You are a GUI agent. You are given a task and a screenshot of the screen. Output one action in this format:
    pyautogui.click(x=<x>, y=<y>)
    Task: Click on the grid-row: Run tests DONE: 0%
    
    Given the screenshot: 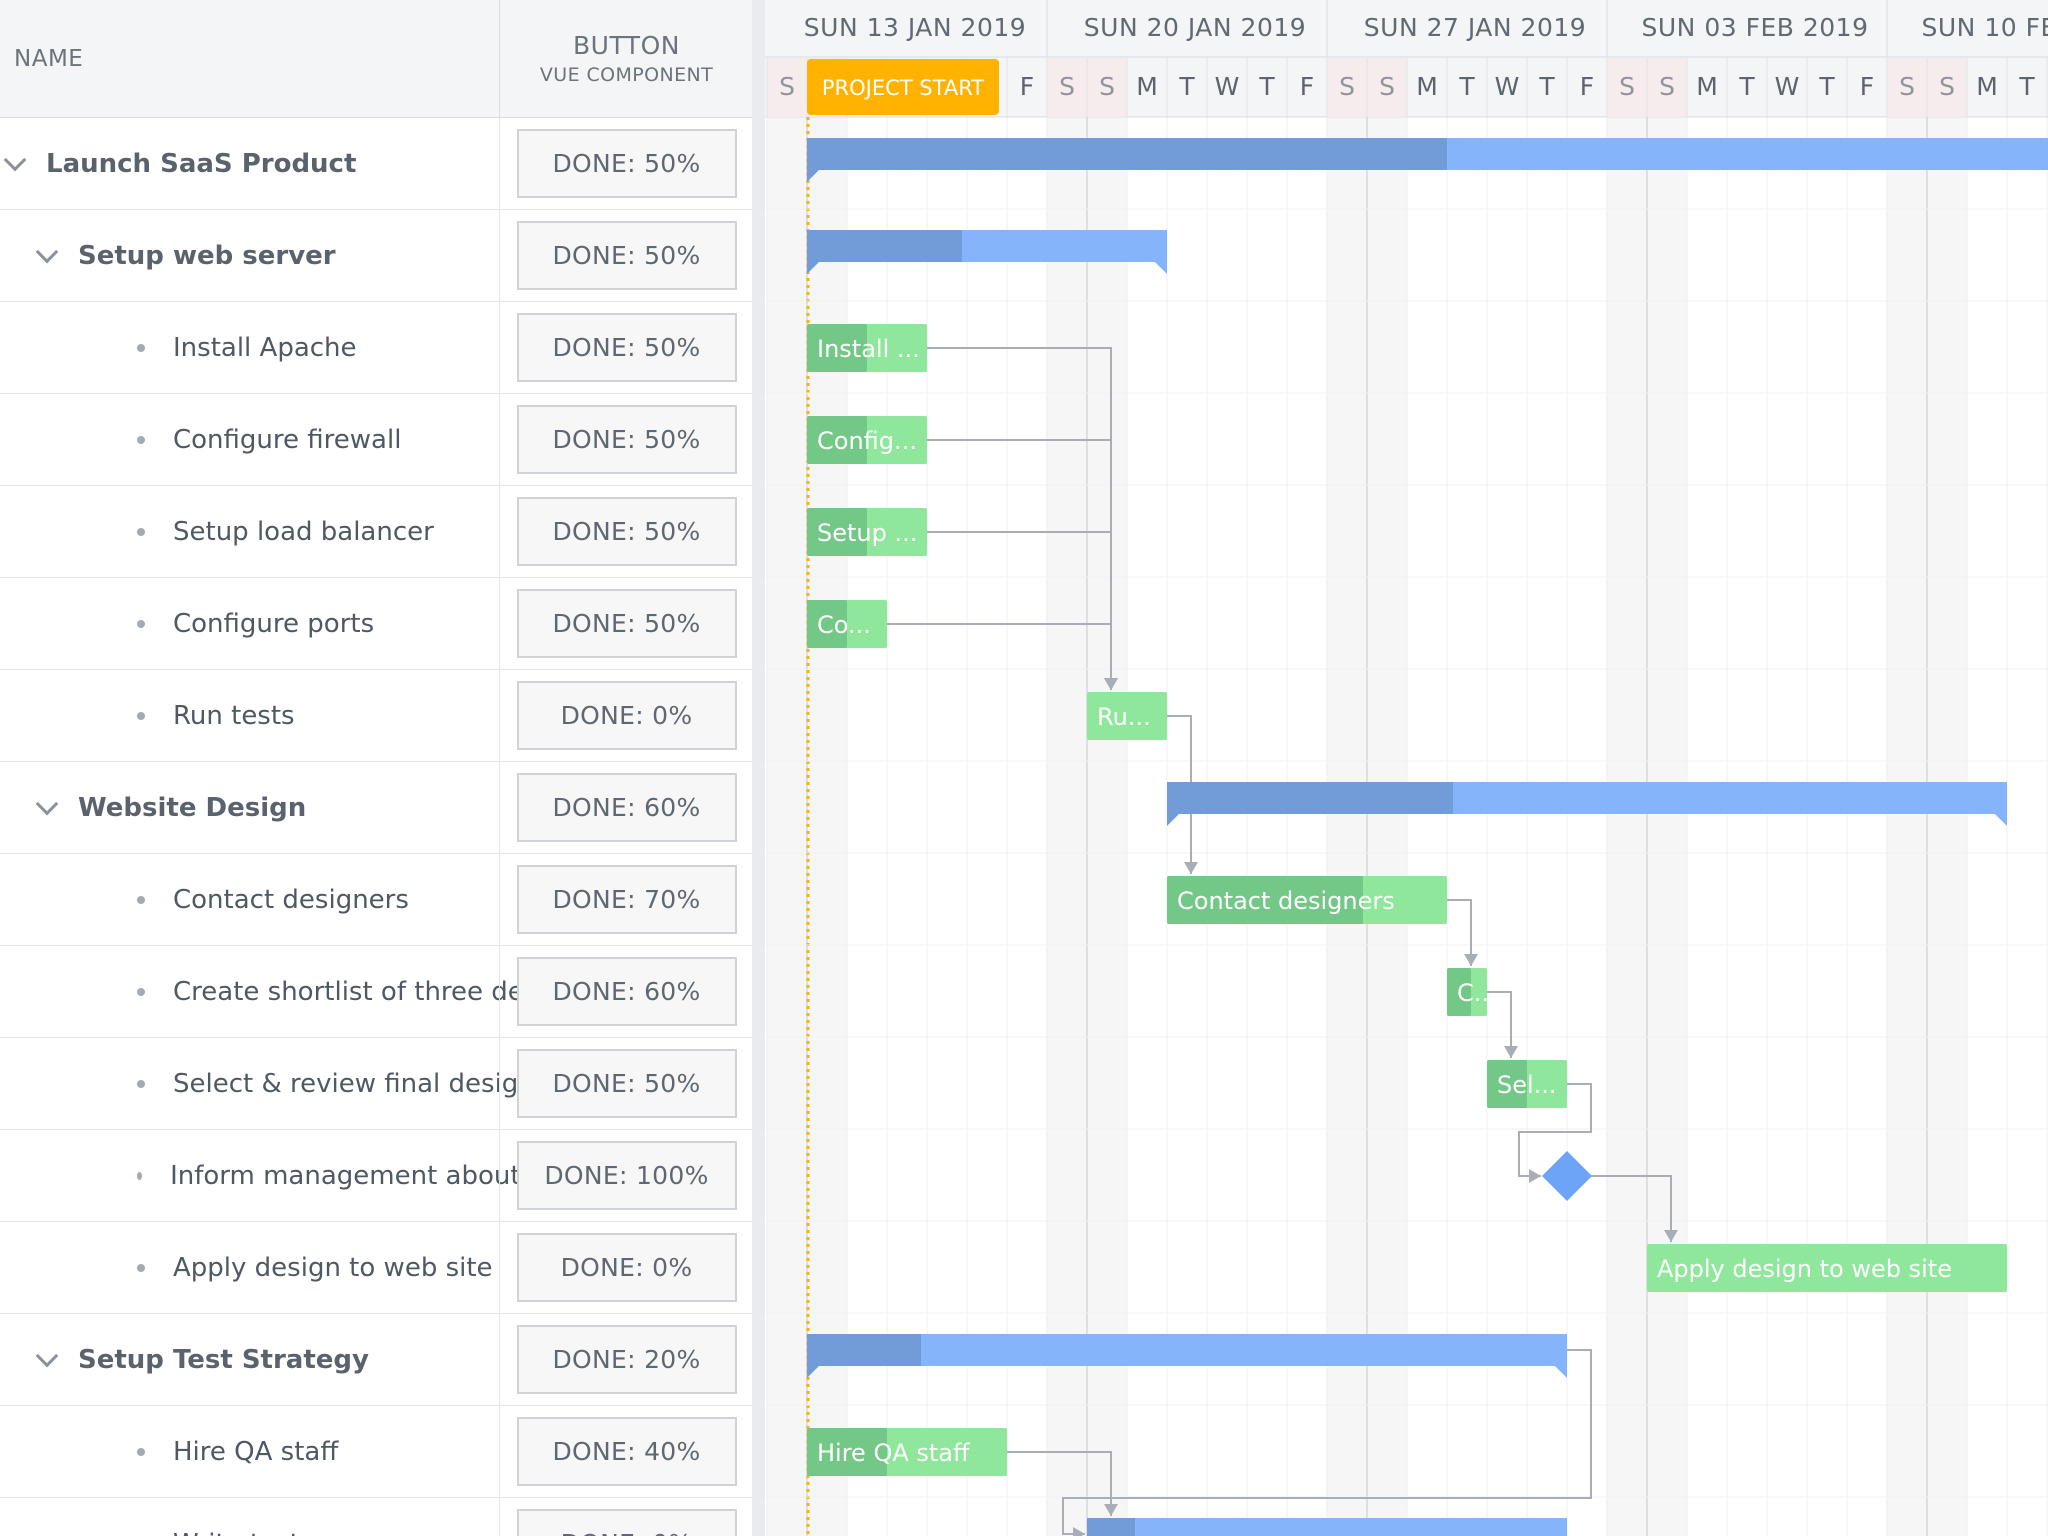 What is the action you would take?
    pyautogui.click(x=376, y=716)
    